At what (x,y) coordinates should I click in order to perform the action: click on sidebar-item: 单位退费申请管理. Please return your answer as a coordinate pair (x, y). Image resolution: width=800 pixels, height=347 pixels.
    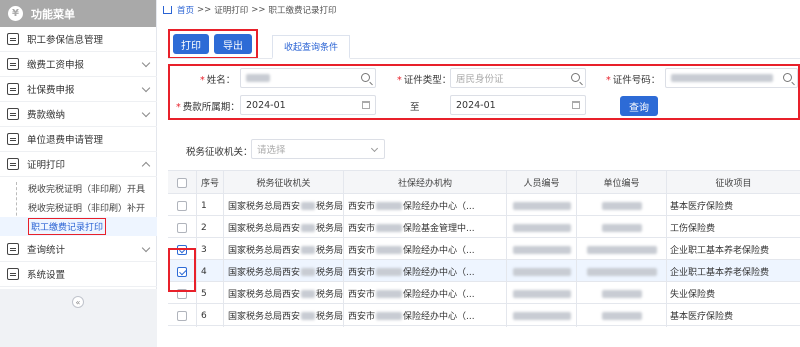
    Looking at the image, I should click on (78, 139).